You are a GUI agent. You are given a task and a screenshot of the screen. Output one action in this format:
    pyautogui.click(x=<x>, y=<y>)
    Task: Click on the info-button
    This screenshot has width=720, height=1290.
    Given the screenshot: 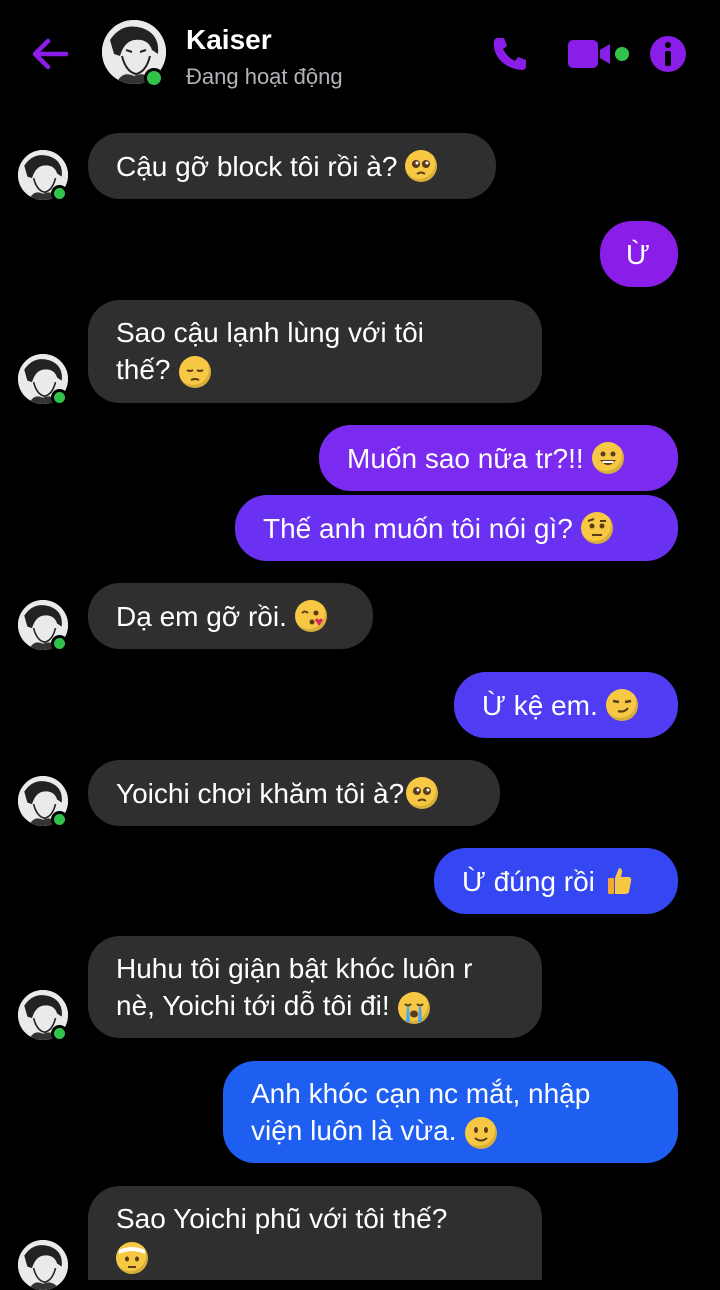 What is the action you would take?
    pyautogui.click(x=668, y=54)
    